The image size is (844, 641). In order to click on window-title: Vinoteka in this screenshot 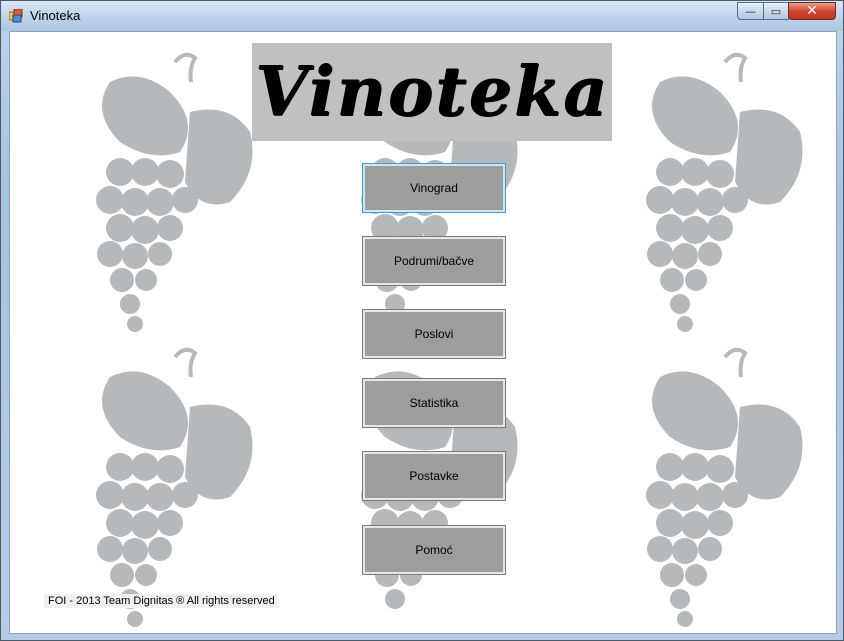, I will do `click(55, 15)`.